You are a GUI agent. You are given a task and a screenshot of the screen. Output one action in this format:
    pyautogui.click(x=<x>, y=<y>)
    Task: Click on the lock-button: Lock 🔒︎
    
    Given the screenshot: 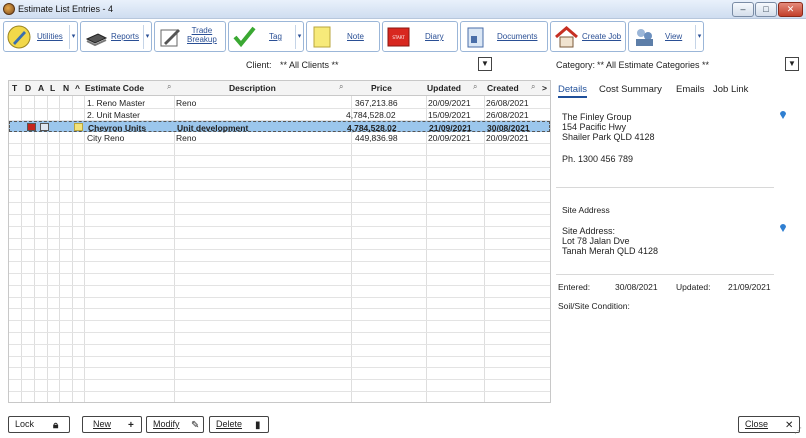 What is the action you would take?
    pyautogui.click(x=39, y=424)
    